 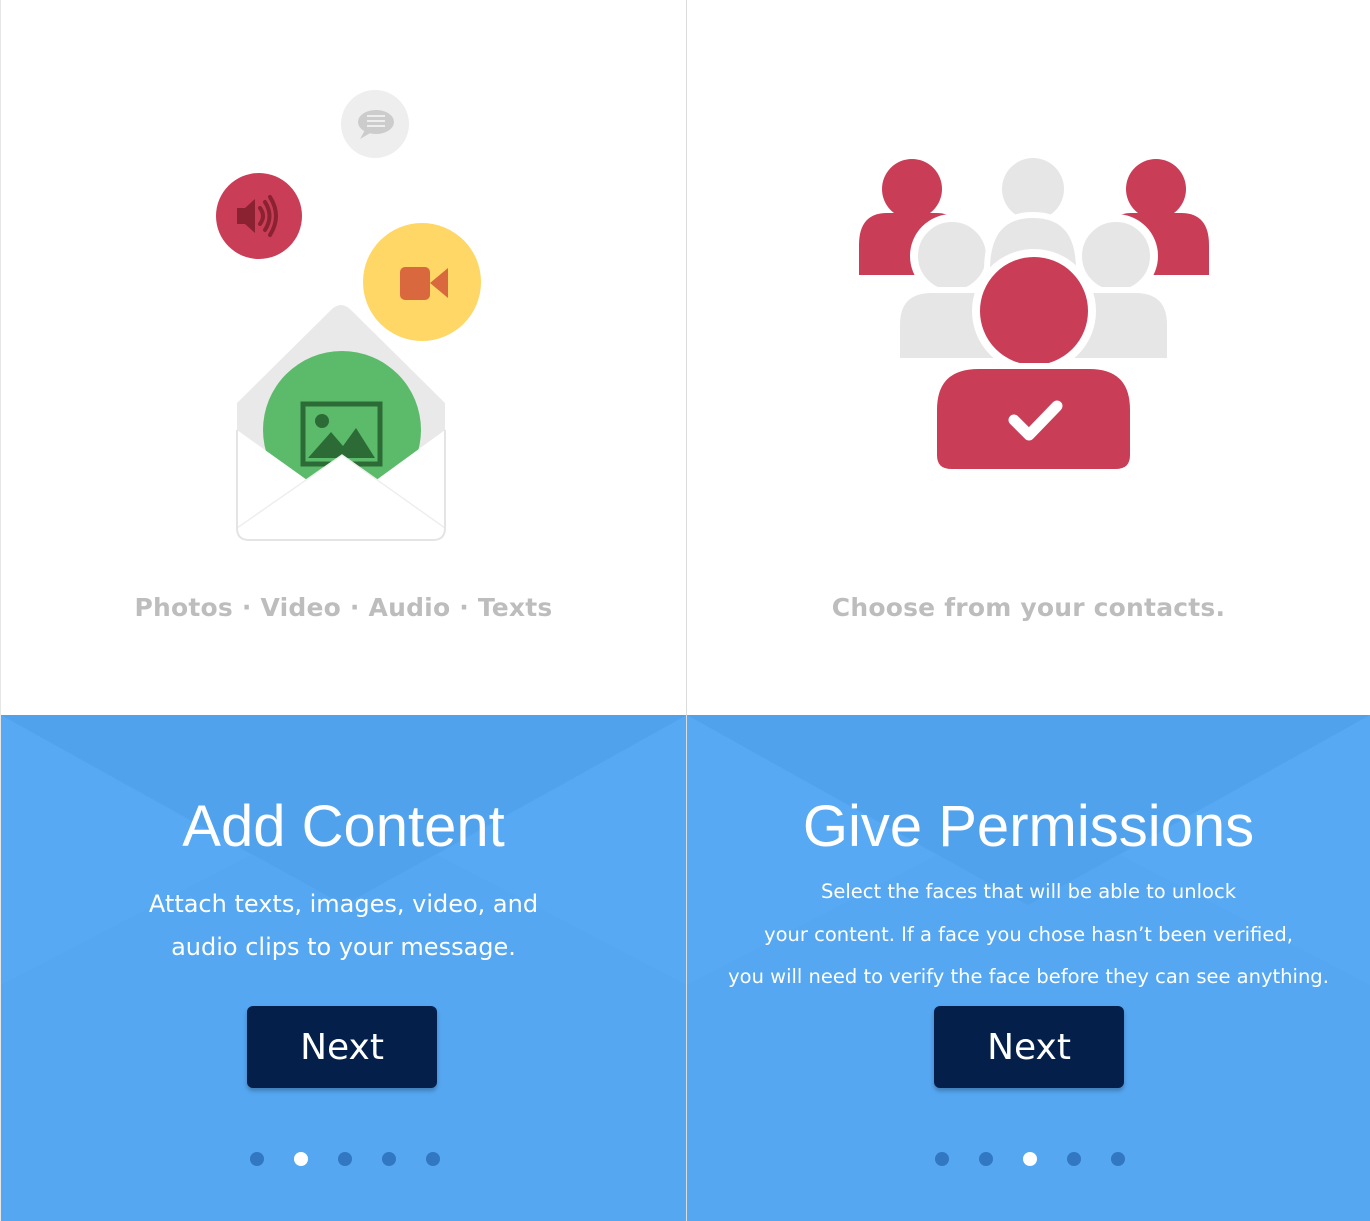 I want to click on video-camera-icon, so click(x=422, y=282).